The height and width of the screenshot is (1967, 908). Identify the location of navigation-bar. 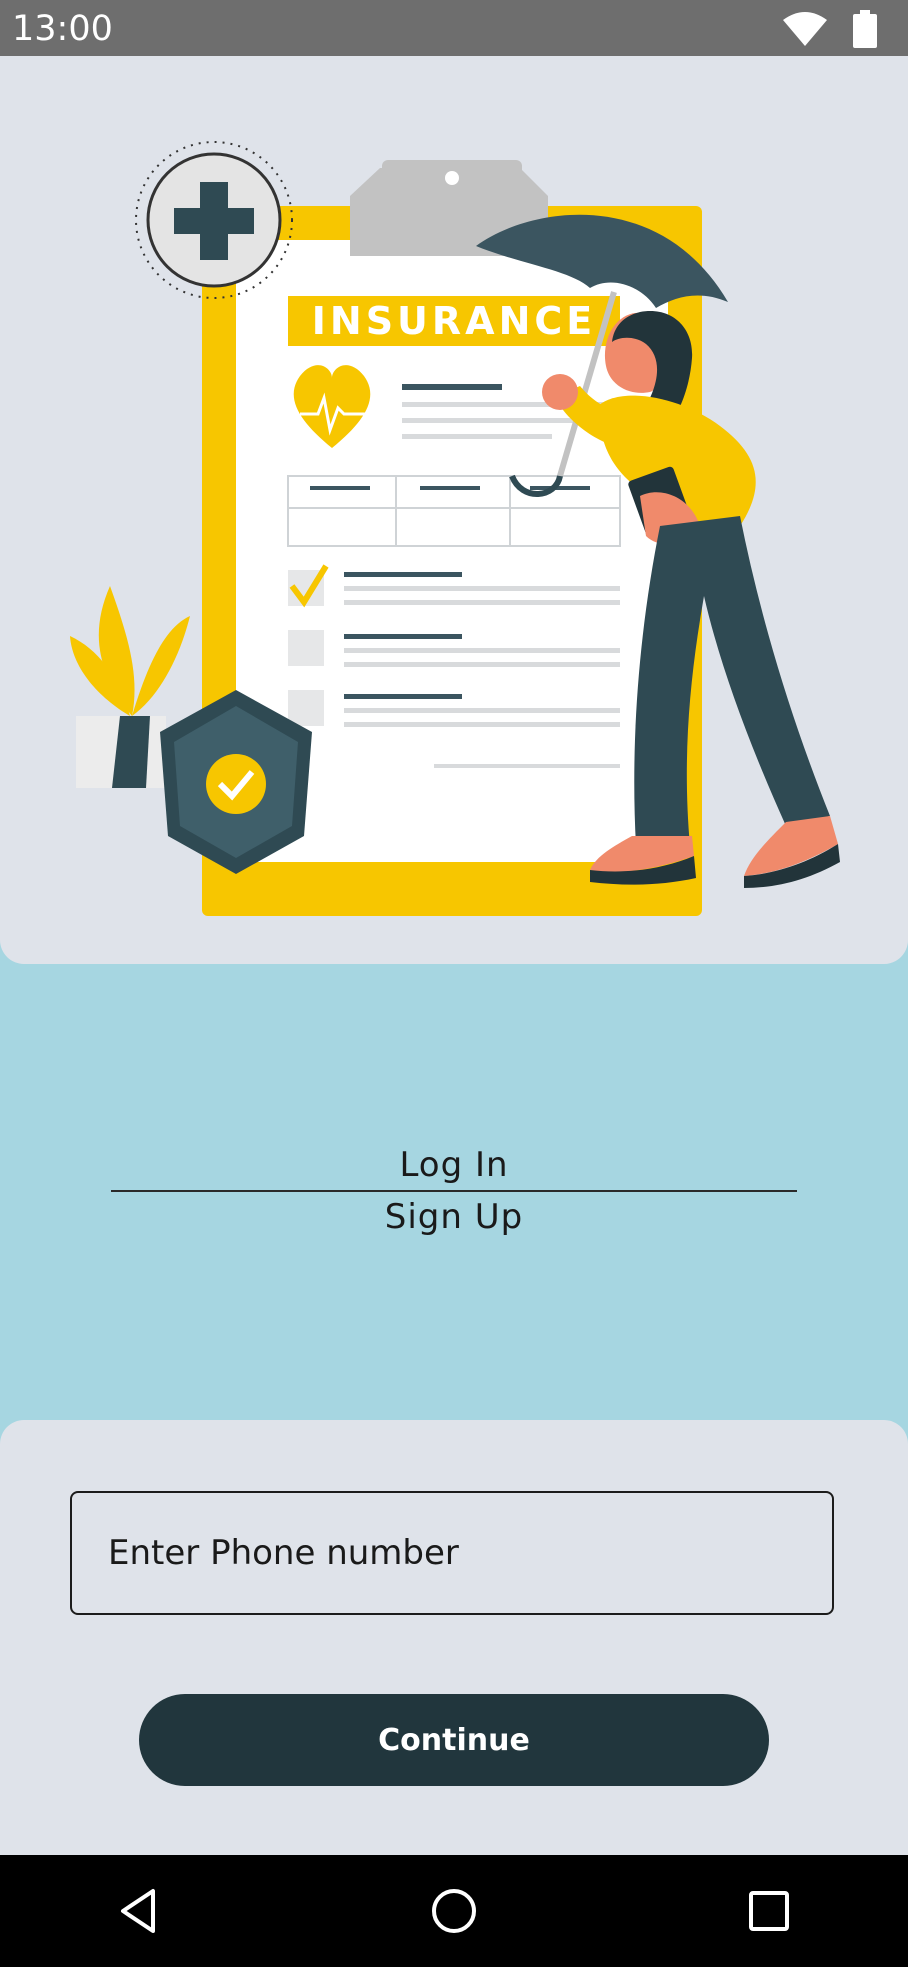
(454, 1911).